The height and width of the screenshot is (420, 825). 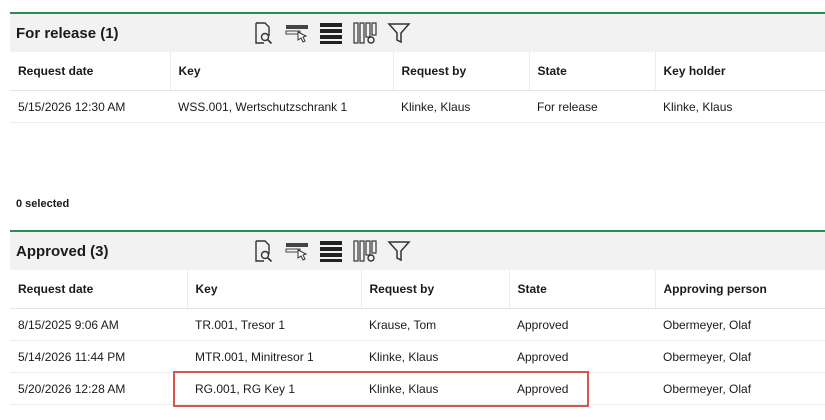 I want to click on cell-request-date: 5/14/2026 11:44 PM, so click(x=98, y=356).